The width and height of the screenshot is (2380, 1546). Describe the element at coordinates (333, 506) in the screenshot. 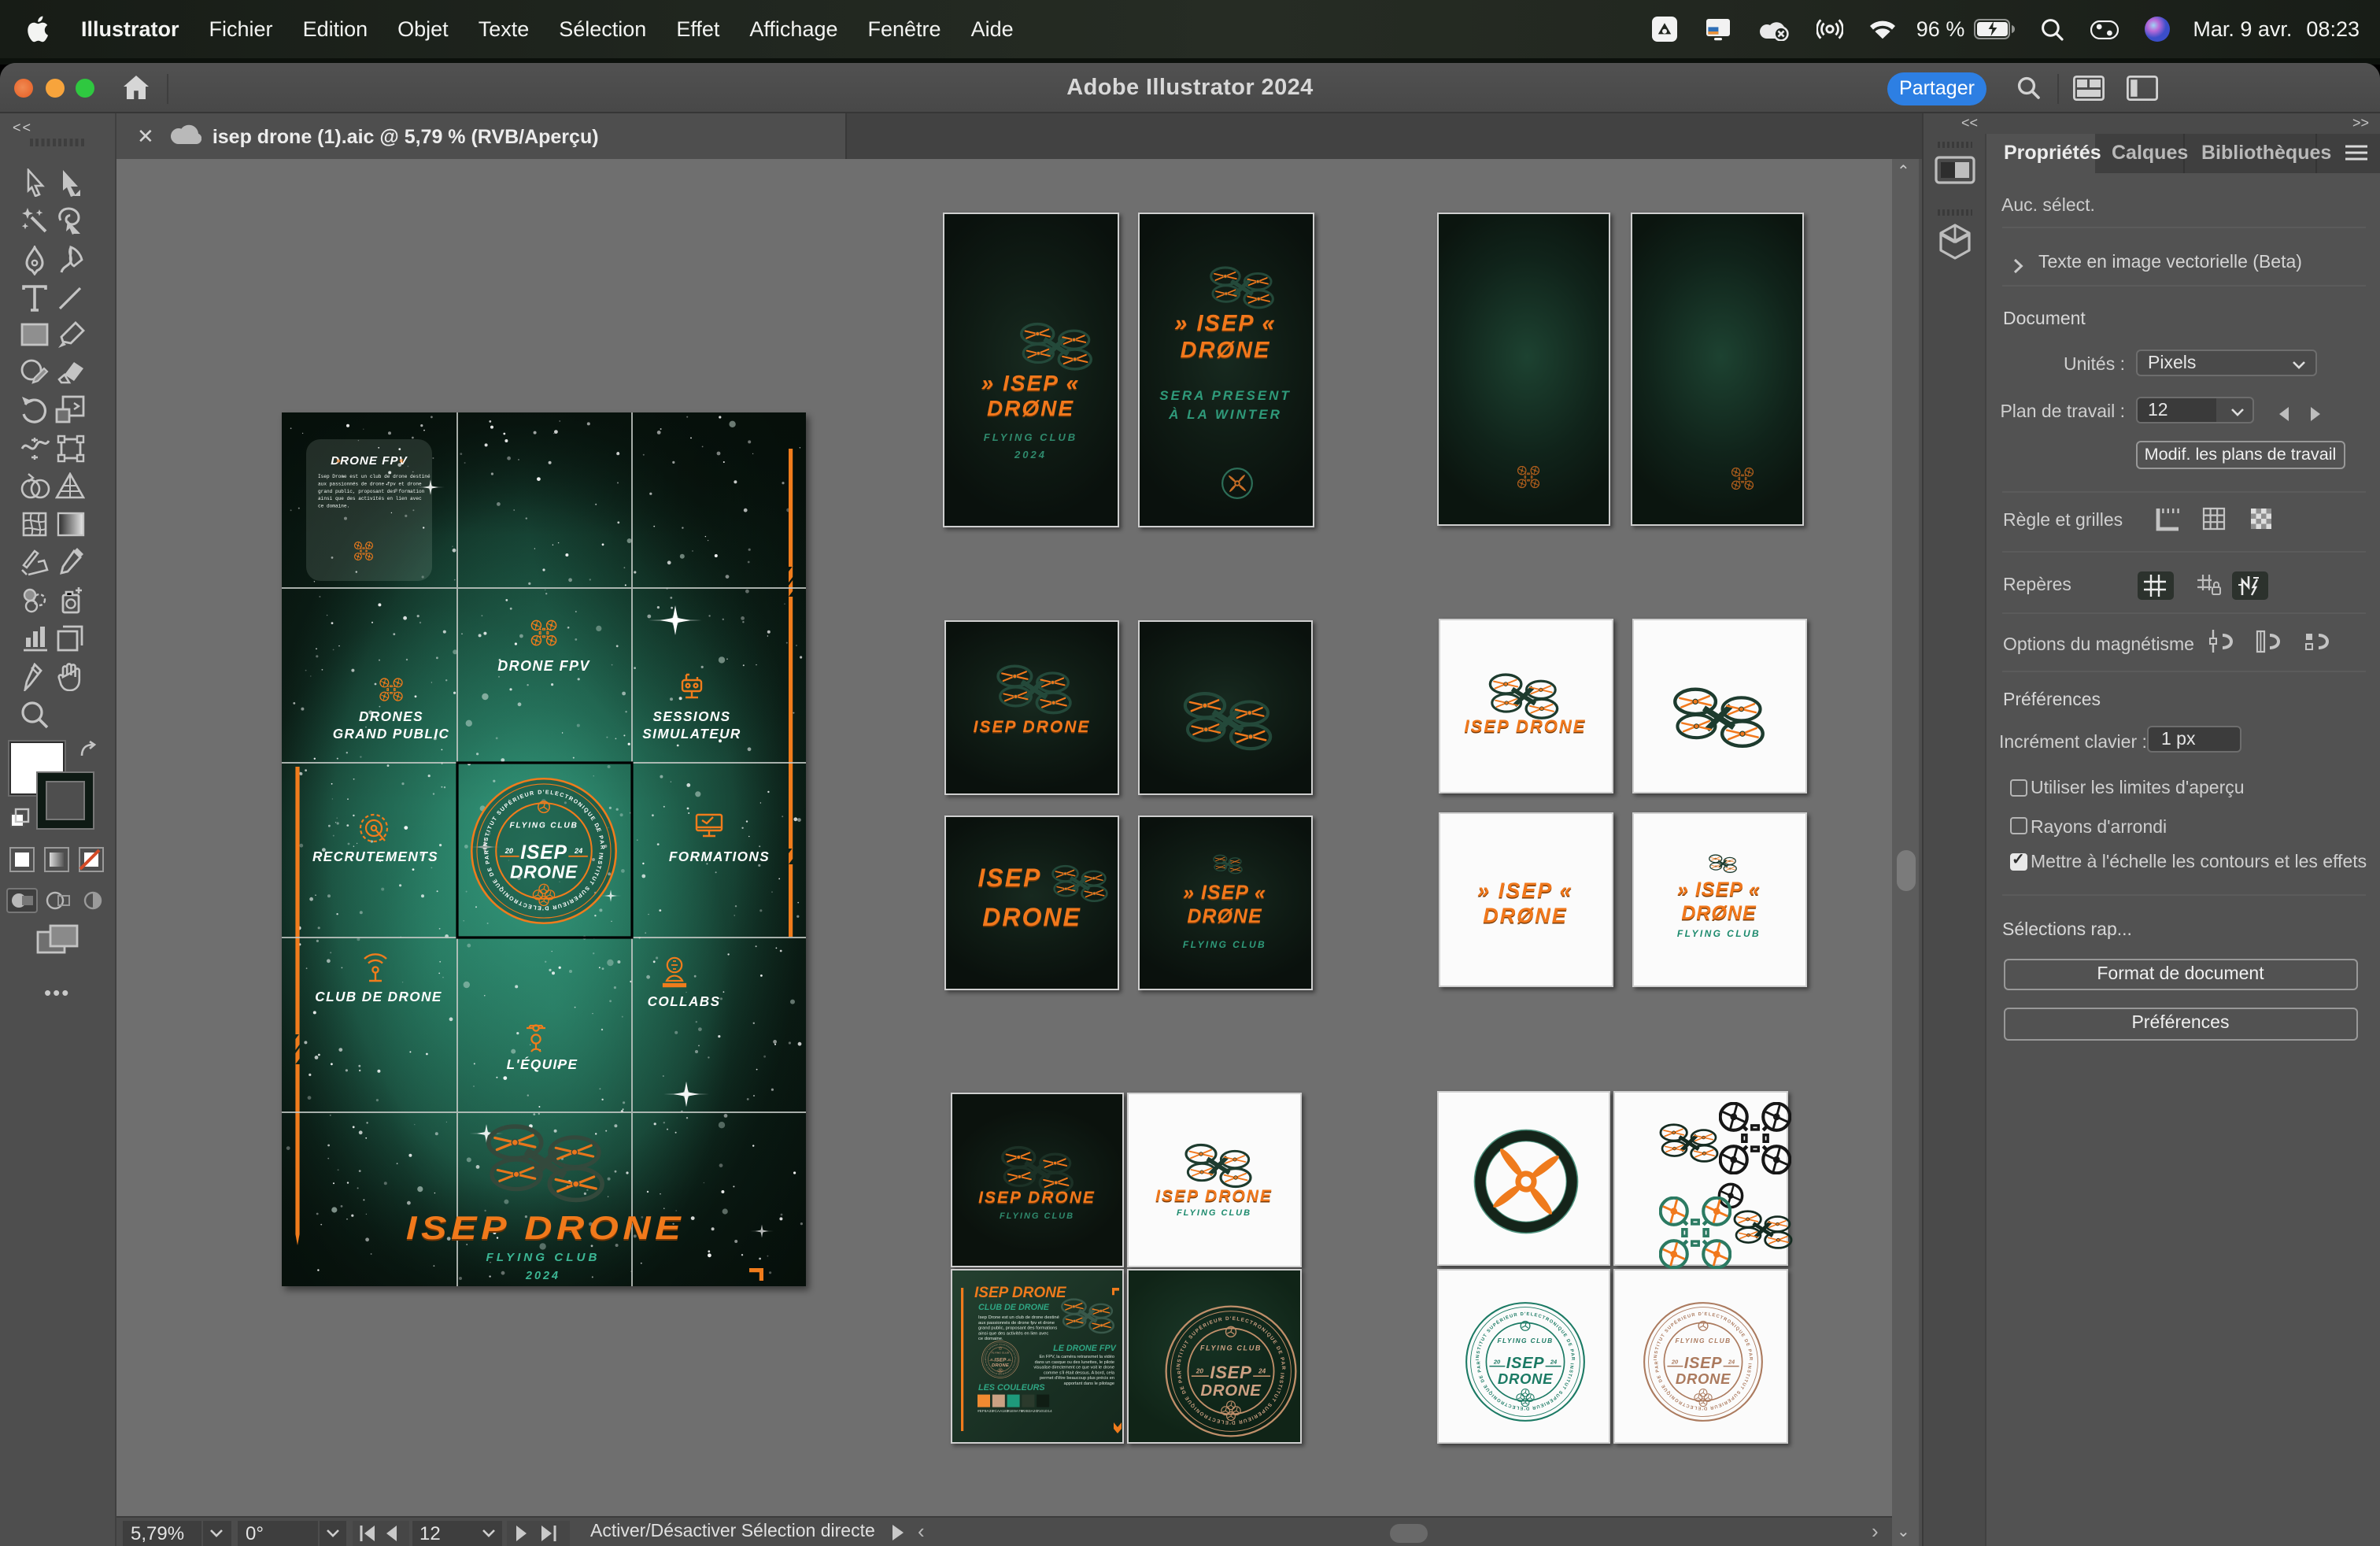

I see `svg-text: ce domaine.` at that location.